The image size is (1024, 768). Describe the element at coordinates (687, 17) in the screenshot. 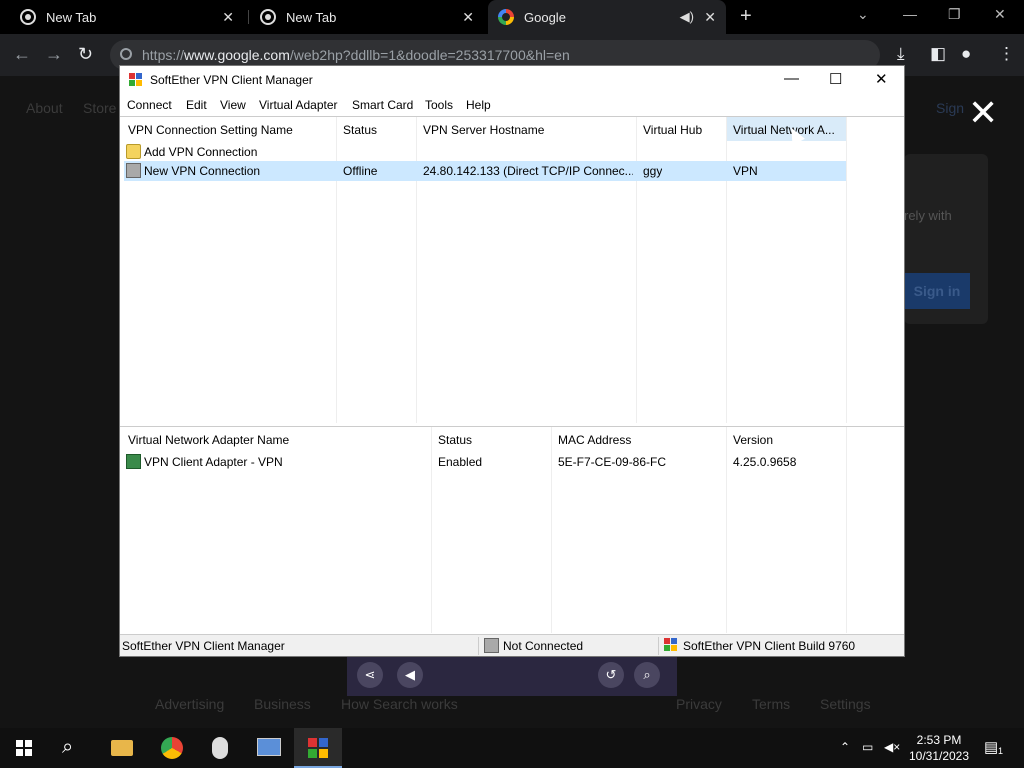

I see `speaker-icon: ◀)` at that location.